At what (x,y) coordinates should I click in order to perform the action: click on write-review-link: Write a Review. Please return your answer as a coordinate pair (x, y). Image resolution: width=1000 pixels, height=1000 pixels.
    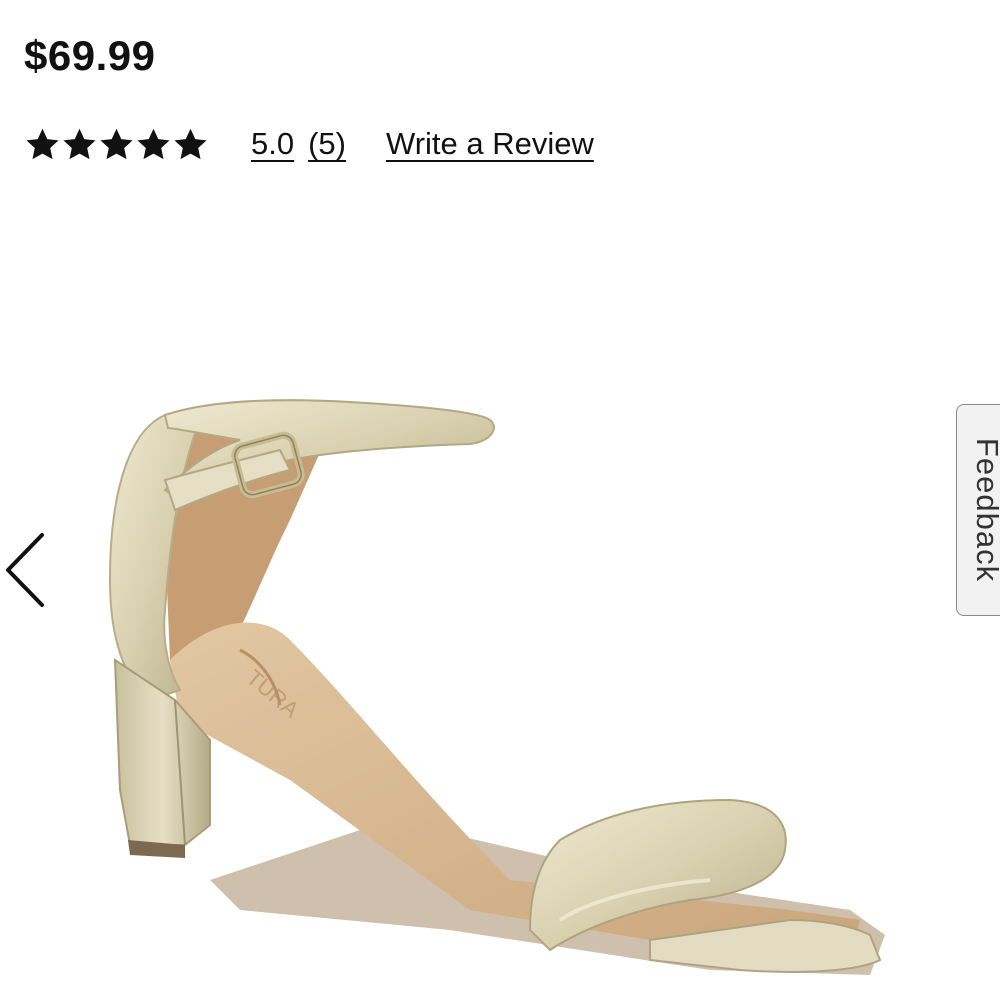
    Looking at the image, I should click on (490, 144).